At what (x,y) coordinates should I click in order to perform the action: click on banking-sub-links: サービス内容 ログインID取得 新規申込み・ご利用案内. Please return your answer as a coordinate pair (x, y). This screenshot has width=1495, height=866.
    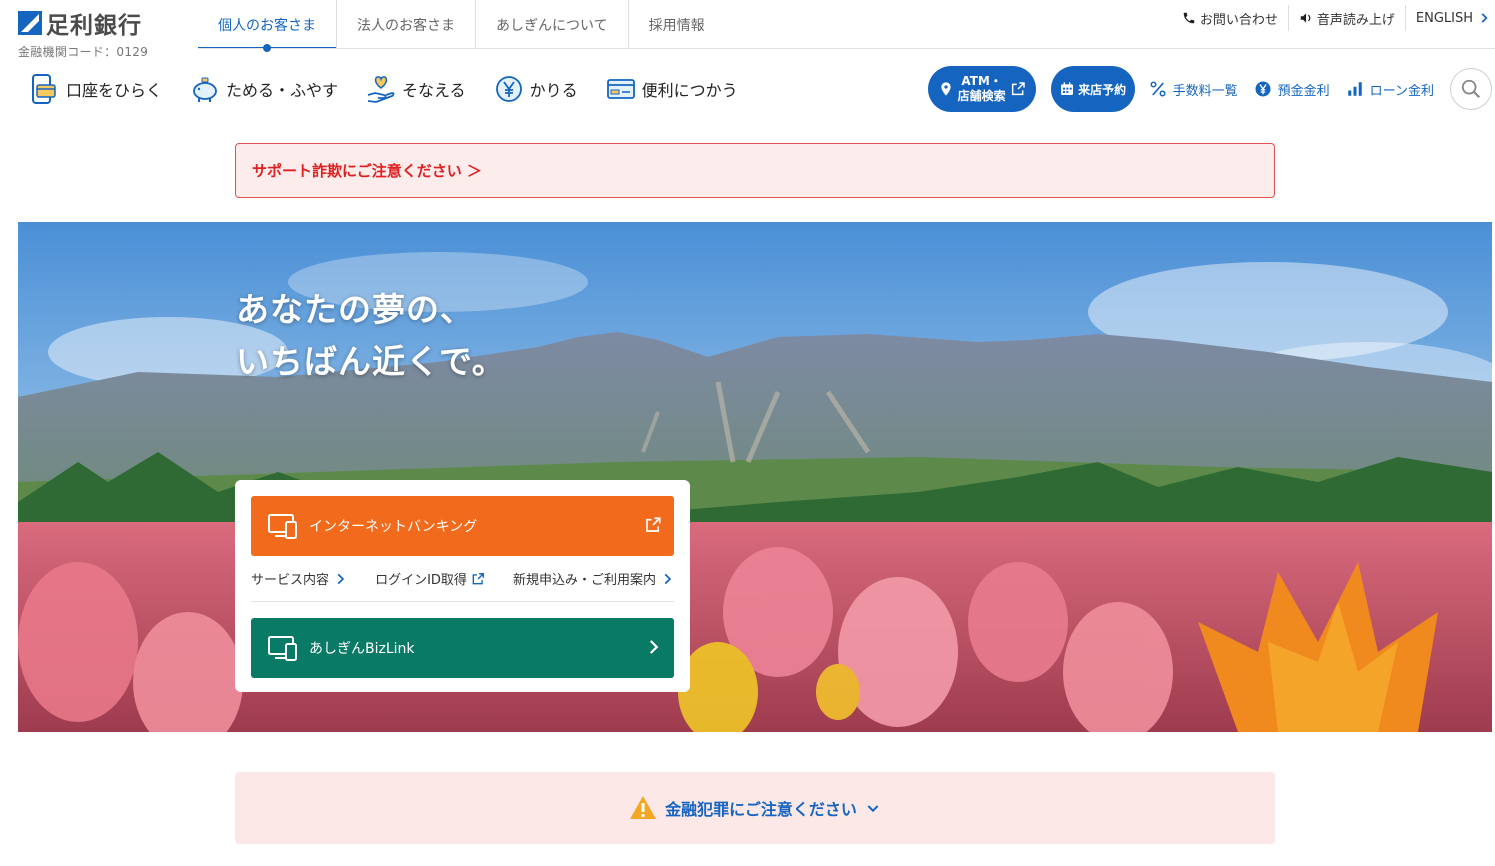
    Looking at the image, I should click on (462, 579).